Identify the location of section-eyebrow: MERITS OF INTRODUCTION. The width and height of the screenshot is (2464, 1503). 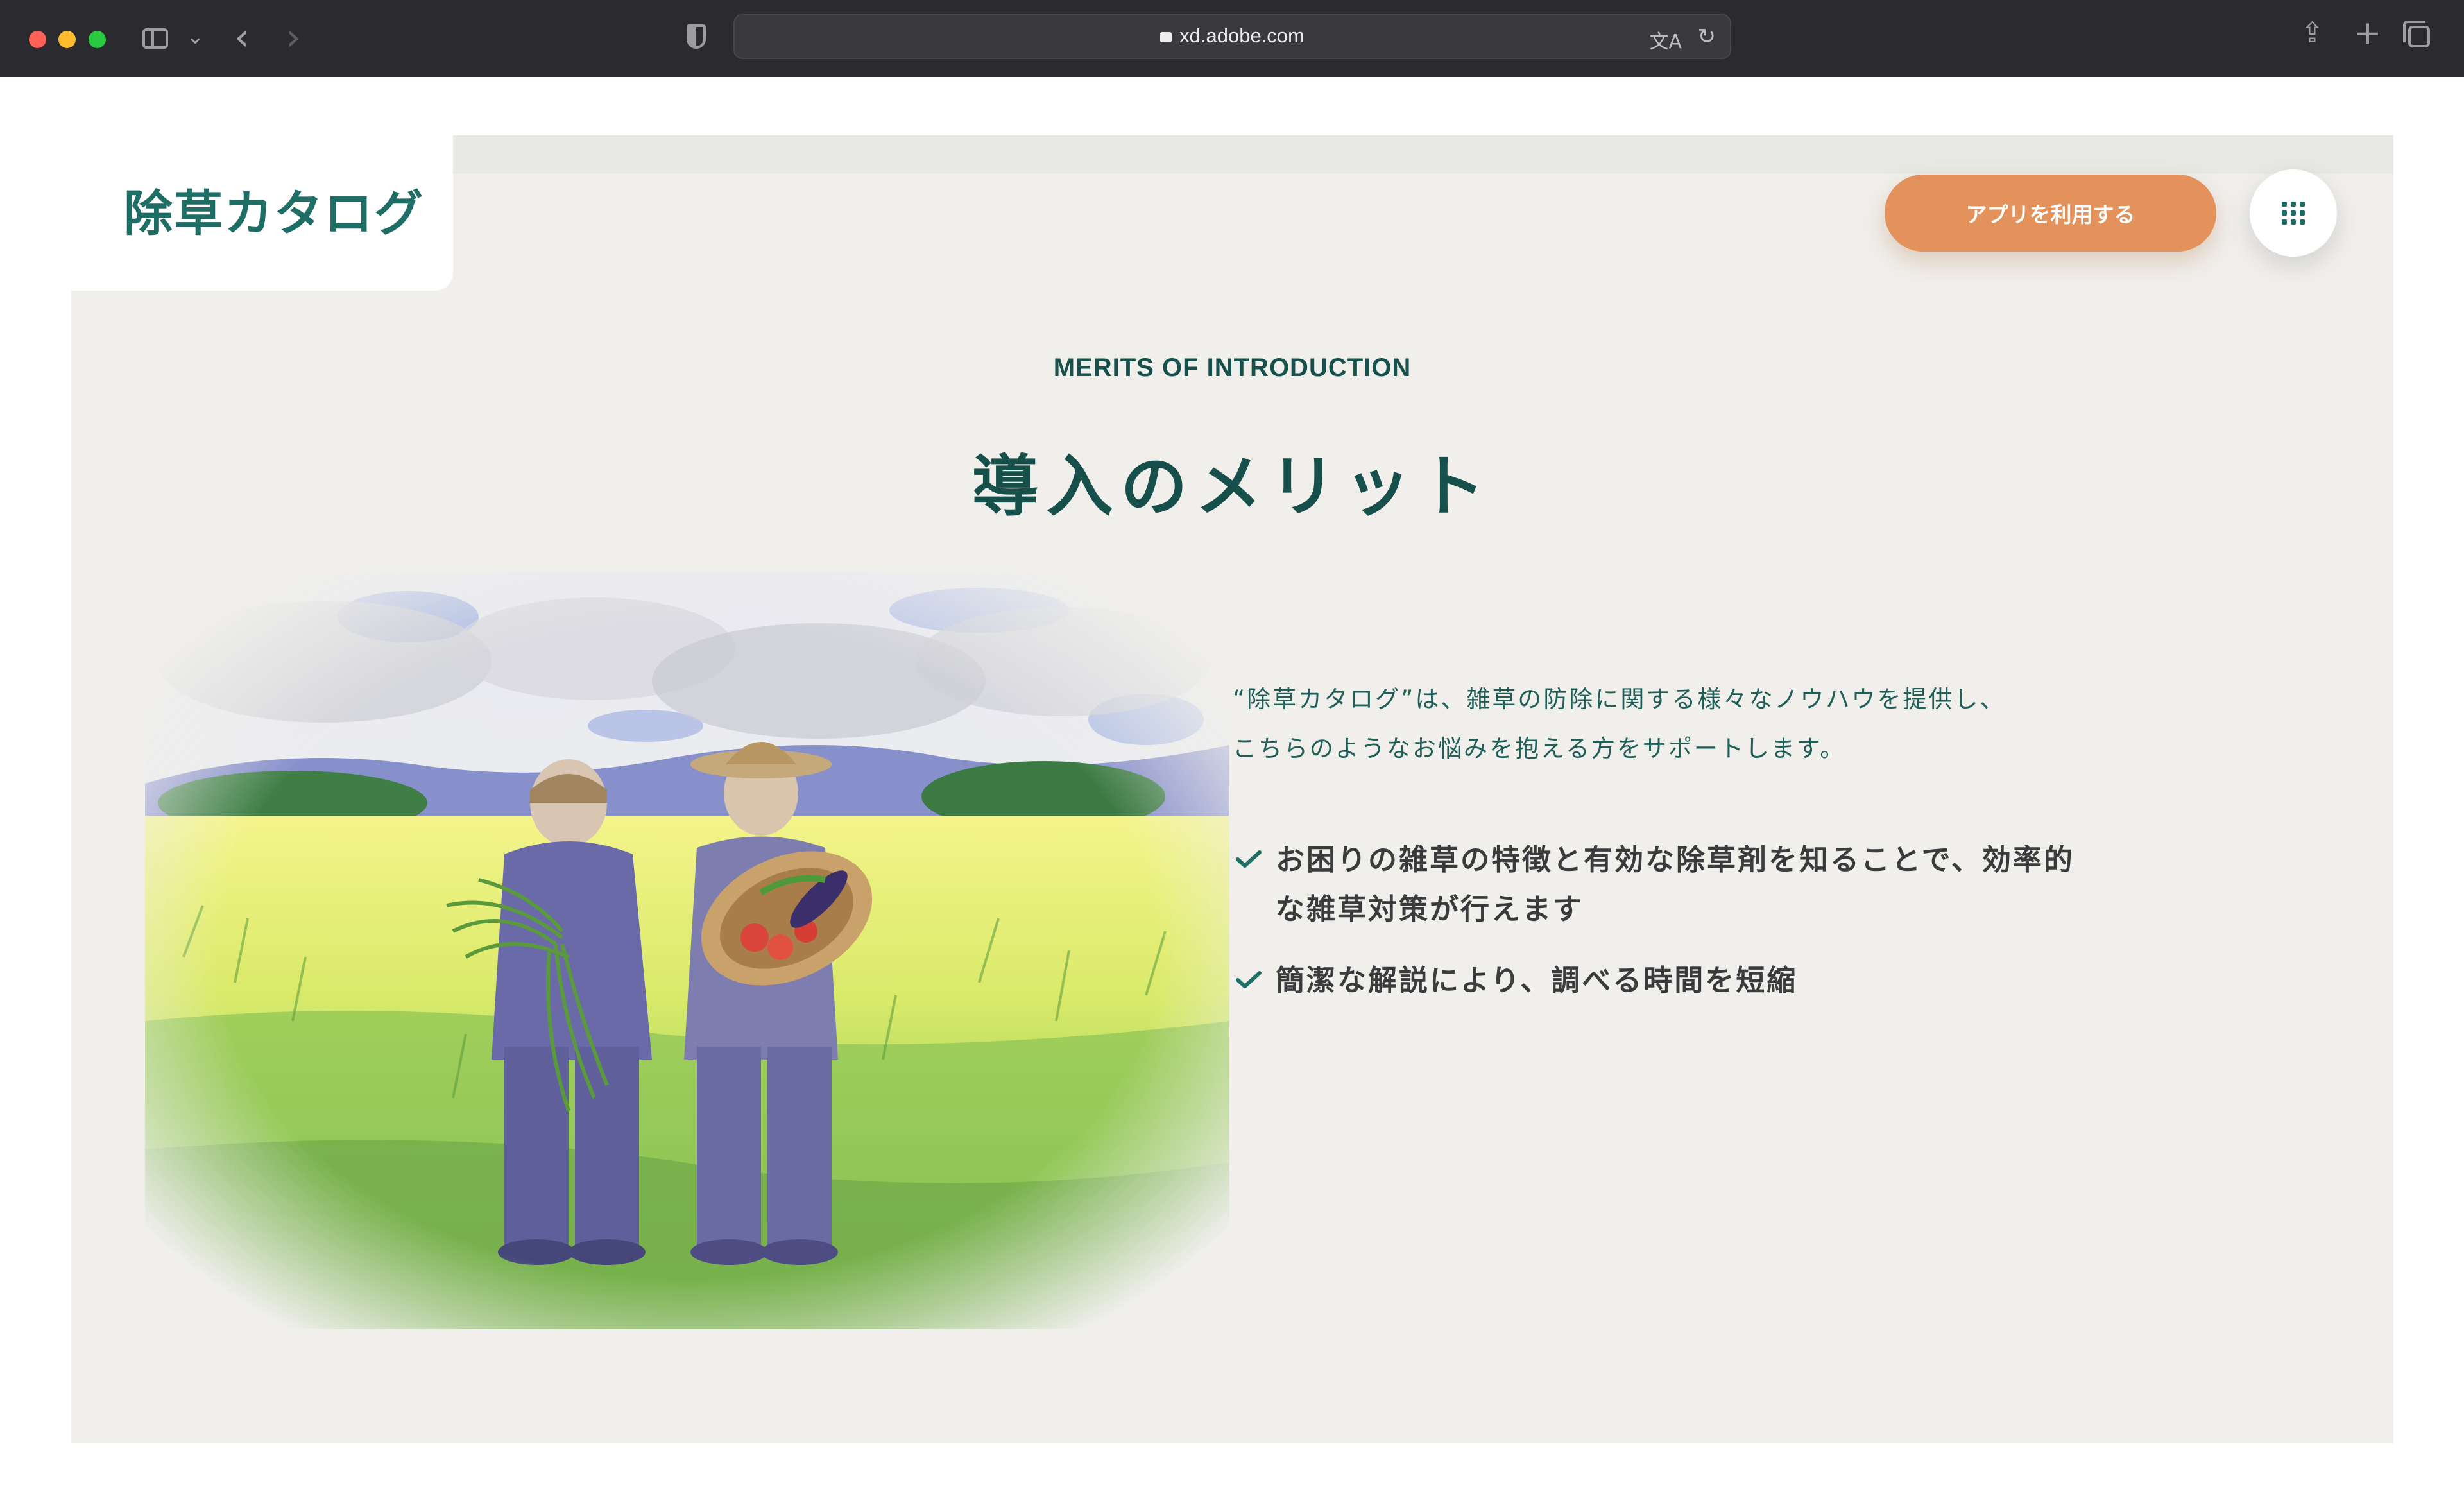
(1233, 368).